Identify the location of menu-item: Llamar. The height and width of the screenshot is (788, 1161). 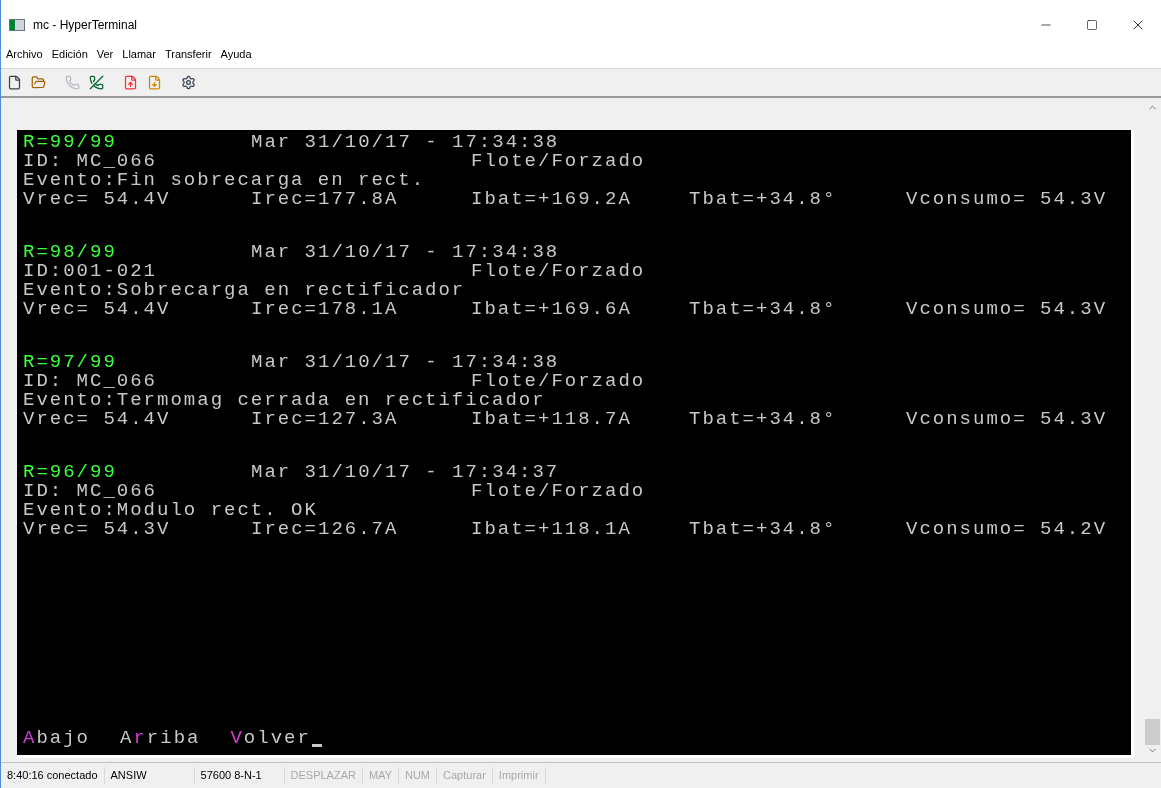
(139, 54).